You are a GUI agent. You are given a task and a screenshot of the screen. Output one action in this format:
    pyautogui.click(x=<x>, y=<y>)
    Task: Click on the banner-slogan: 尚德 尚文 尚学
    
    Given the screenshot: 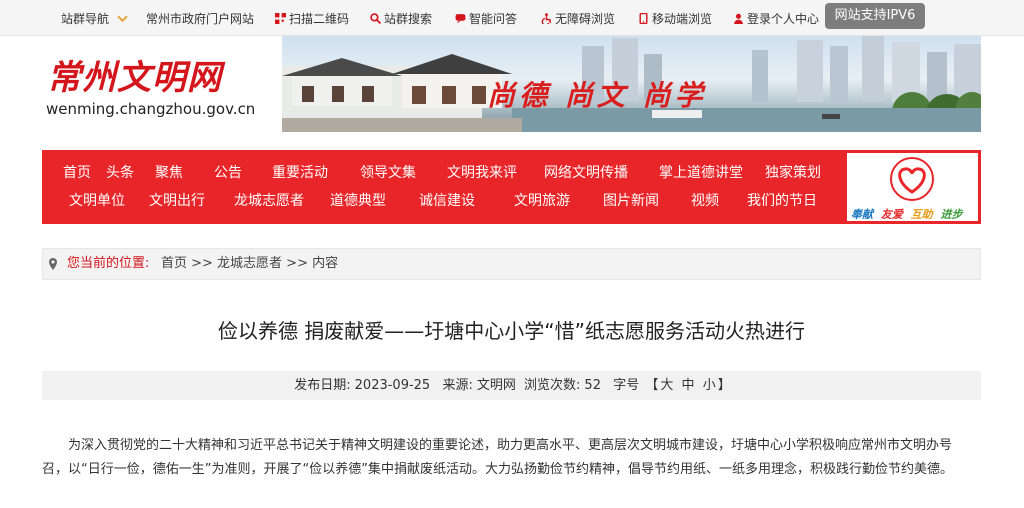 What is the action you would take?
    pyautogui.click(x=597, y=95)
    